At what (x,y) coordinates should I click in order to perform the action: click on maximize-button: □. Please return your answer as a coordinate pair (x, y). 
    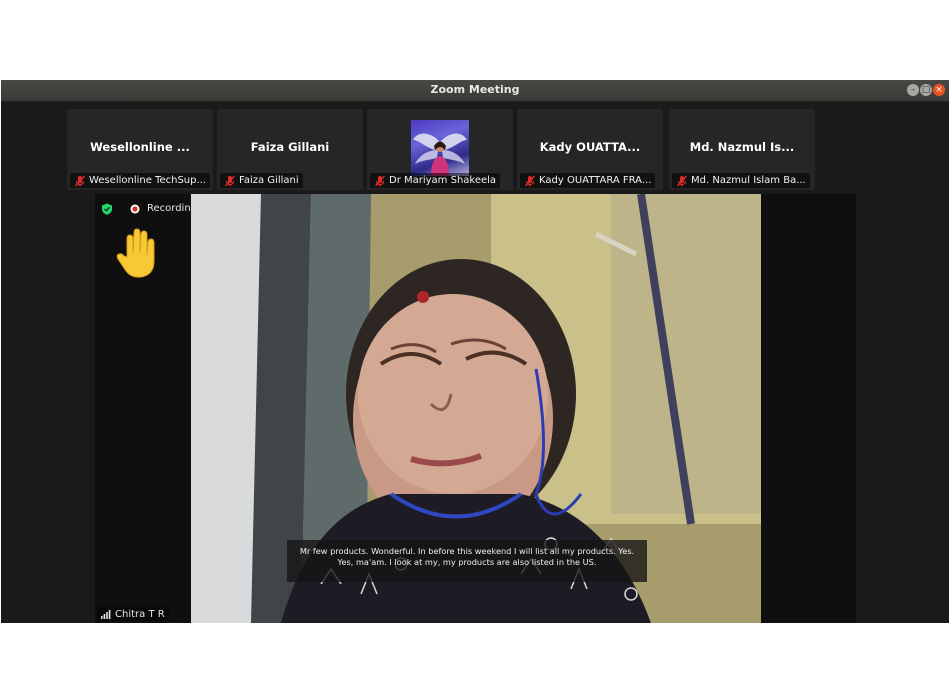
    Looking at the image, I should click on (926, 90).